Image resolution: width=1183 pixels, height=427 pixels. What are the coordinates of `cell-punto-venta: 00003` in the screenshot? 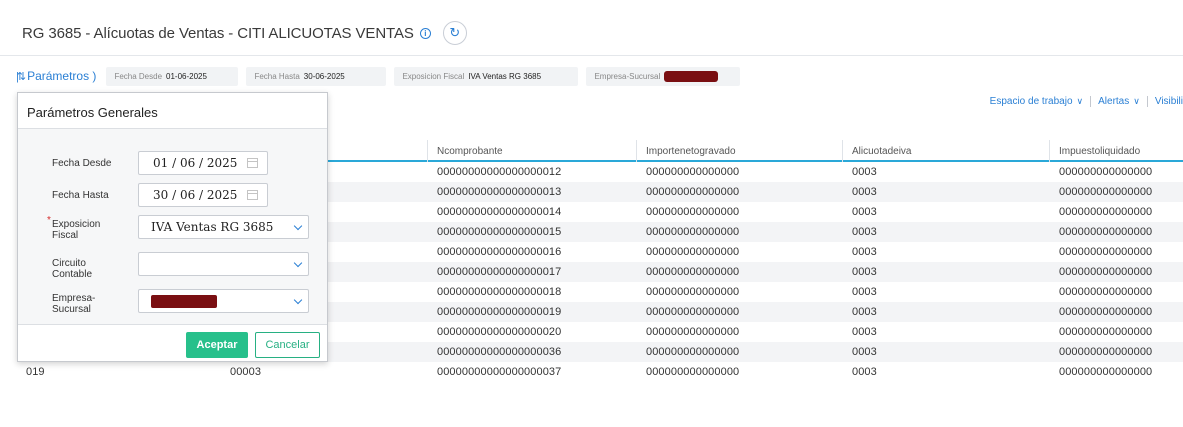 It's located at (246, 372).